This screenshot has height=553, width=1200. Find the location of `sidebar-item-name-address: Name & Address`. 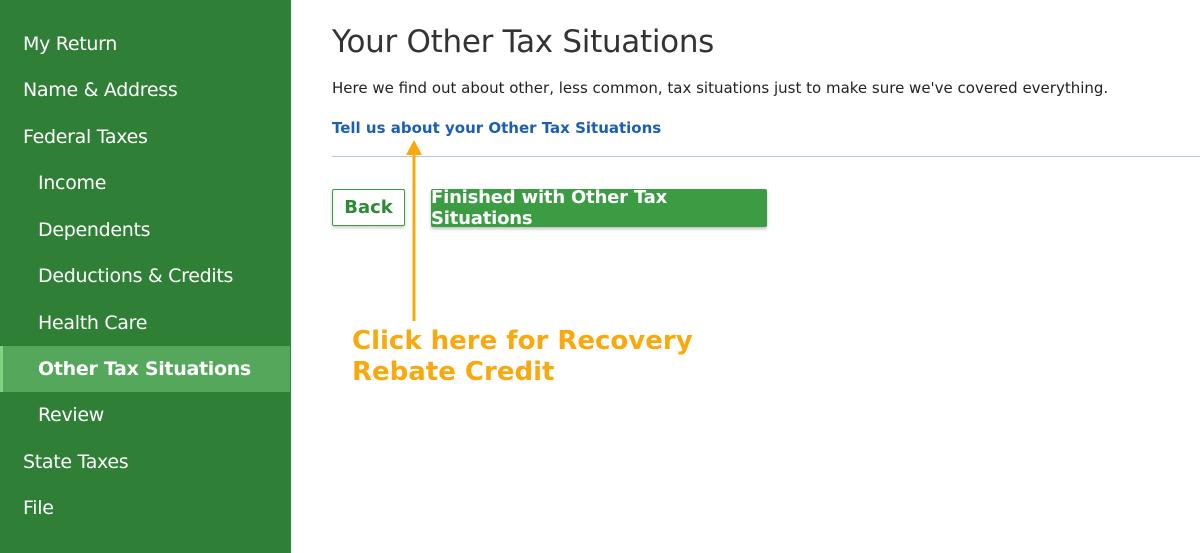

sidebar-item-name-address: Name & Address is located at coordinates (145, 90).